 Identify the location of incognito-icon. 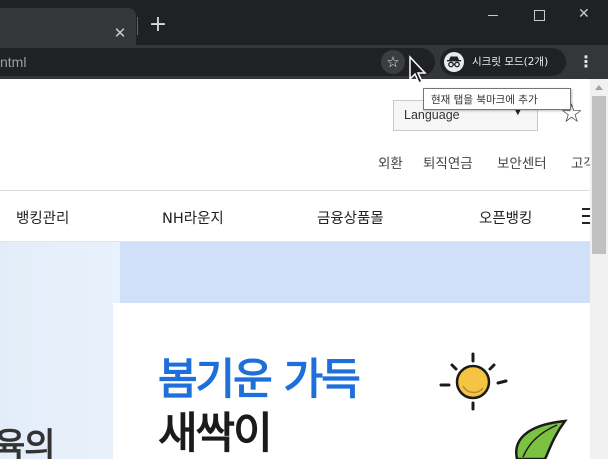
(454, 62).